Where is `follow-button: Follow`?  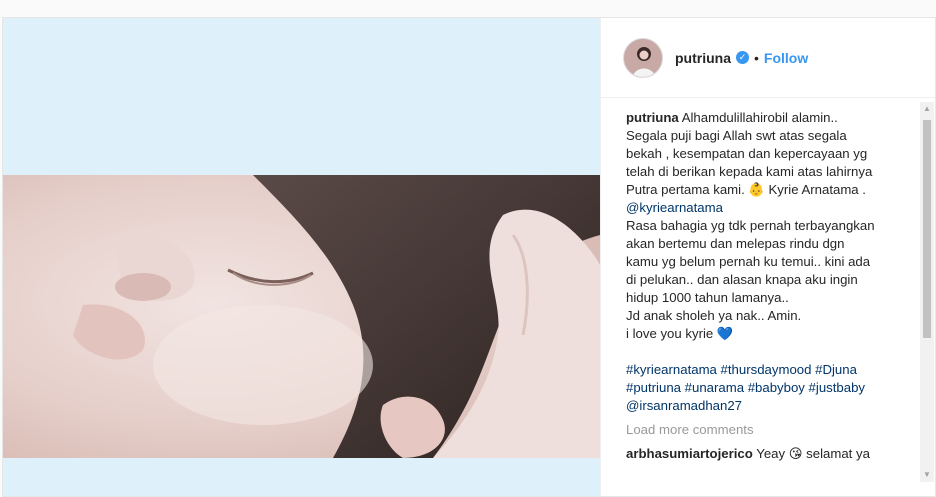
follow-button: Follow is located at coordinates (786, 58).